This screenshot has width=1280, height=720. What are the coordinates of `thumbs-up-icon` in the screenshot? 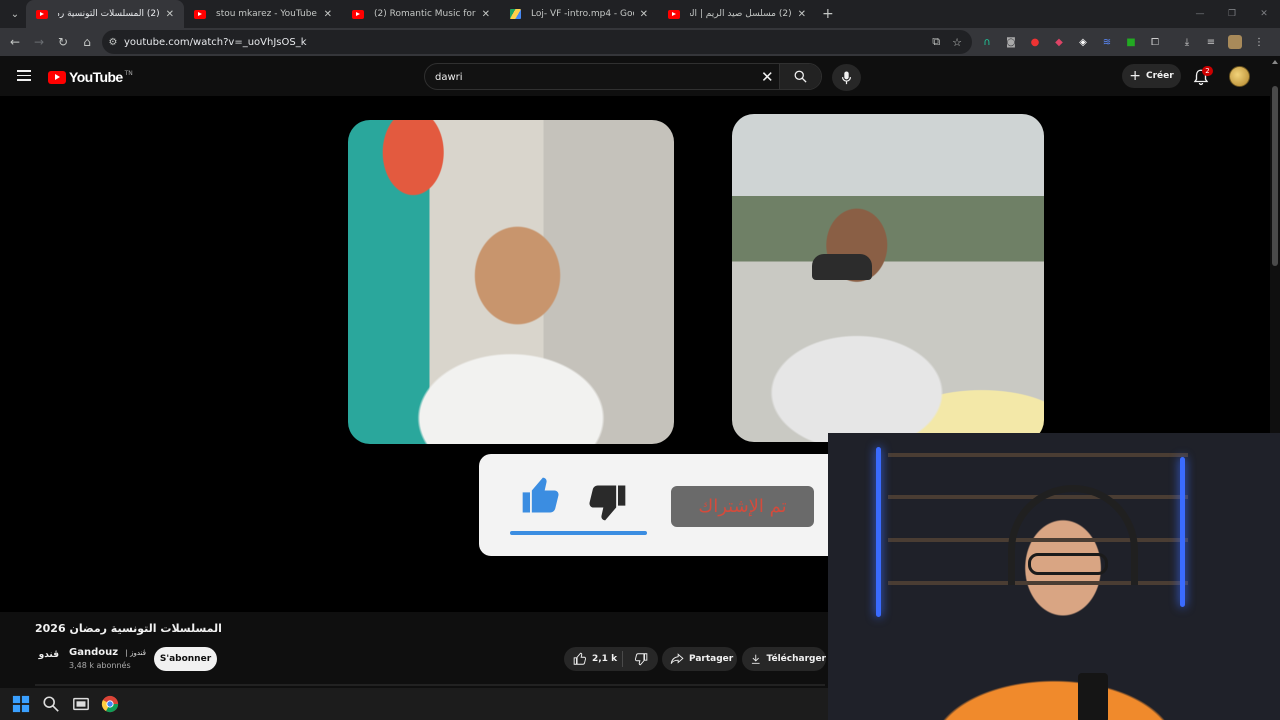 It's located at (540, 495).